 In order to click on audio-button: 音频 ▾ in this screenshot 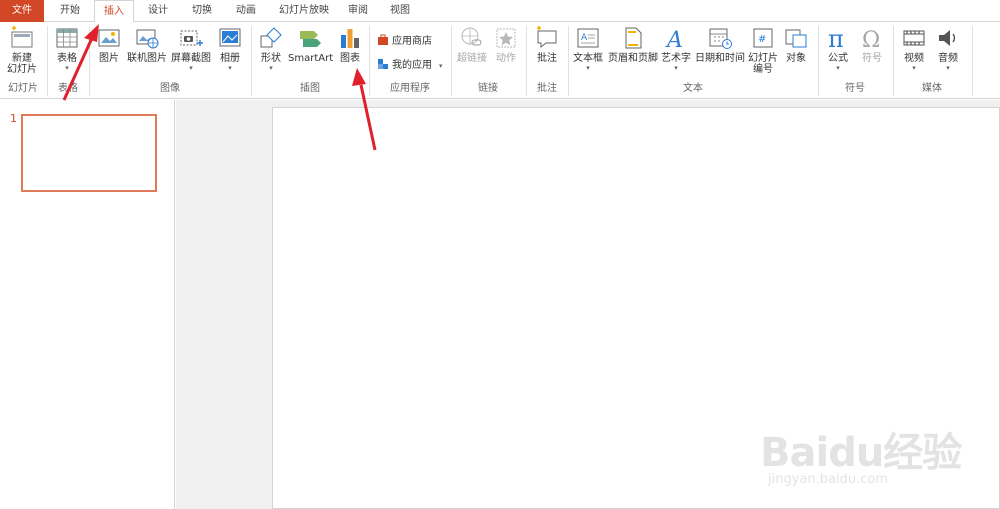, I will do `click(948, 48)`.